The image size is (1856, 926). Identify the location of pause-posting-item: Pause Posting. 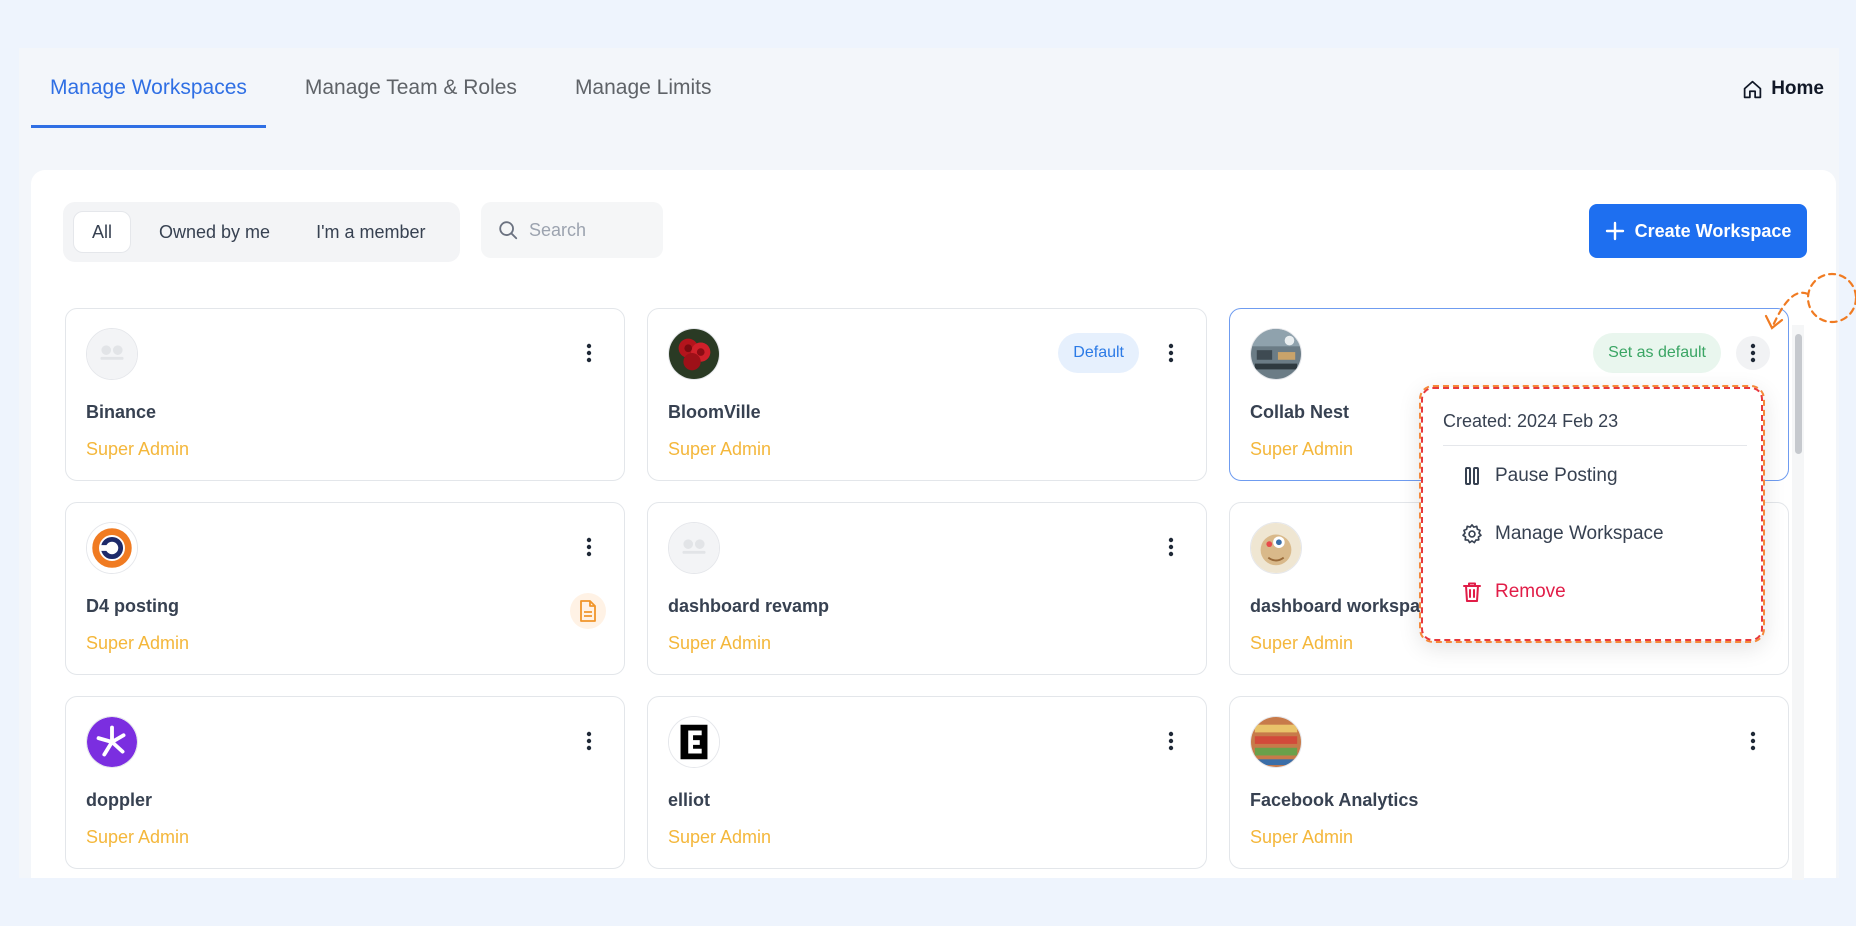
(1539, 476).